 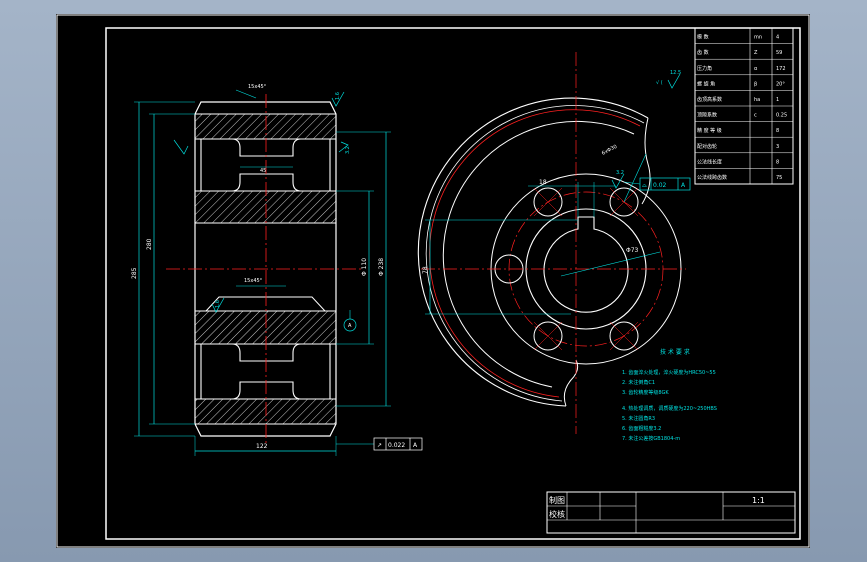 What do you see at coordinates (704, 68) in the screenshot?
I see `param-label: 压力角` at bounding box center [704, 68].